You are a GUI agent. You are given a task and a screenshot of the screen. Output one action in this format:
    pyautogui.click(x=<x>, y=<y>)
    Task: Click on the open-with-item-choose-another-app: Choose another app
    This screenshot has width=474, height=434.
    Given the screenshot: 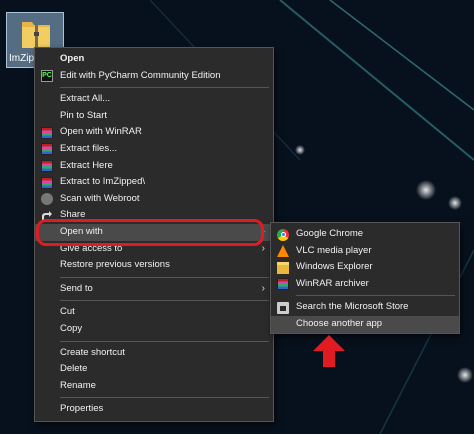 What is the action you would take?
    pyautogui.click(x=365, y=324)
    